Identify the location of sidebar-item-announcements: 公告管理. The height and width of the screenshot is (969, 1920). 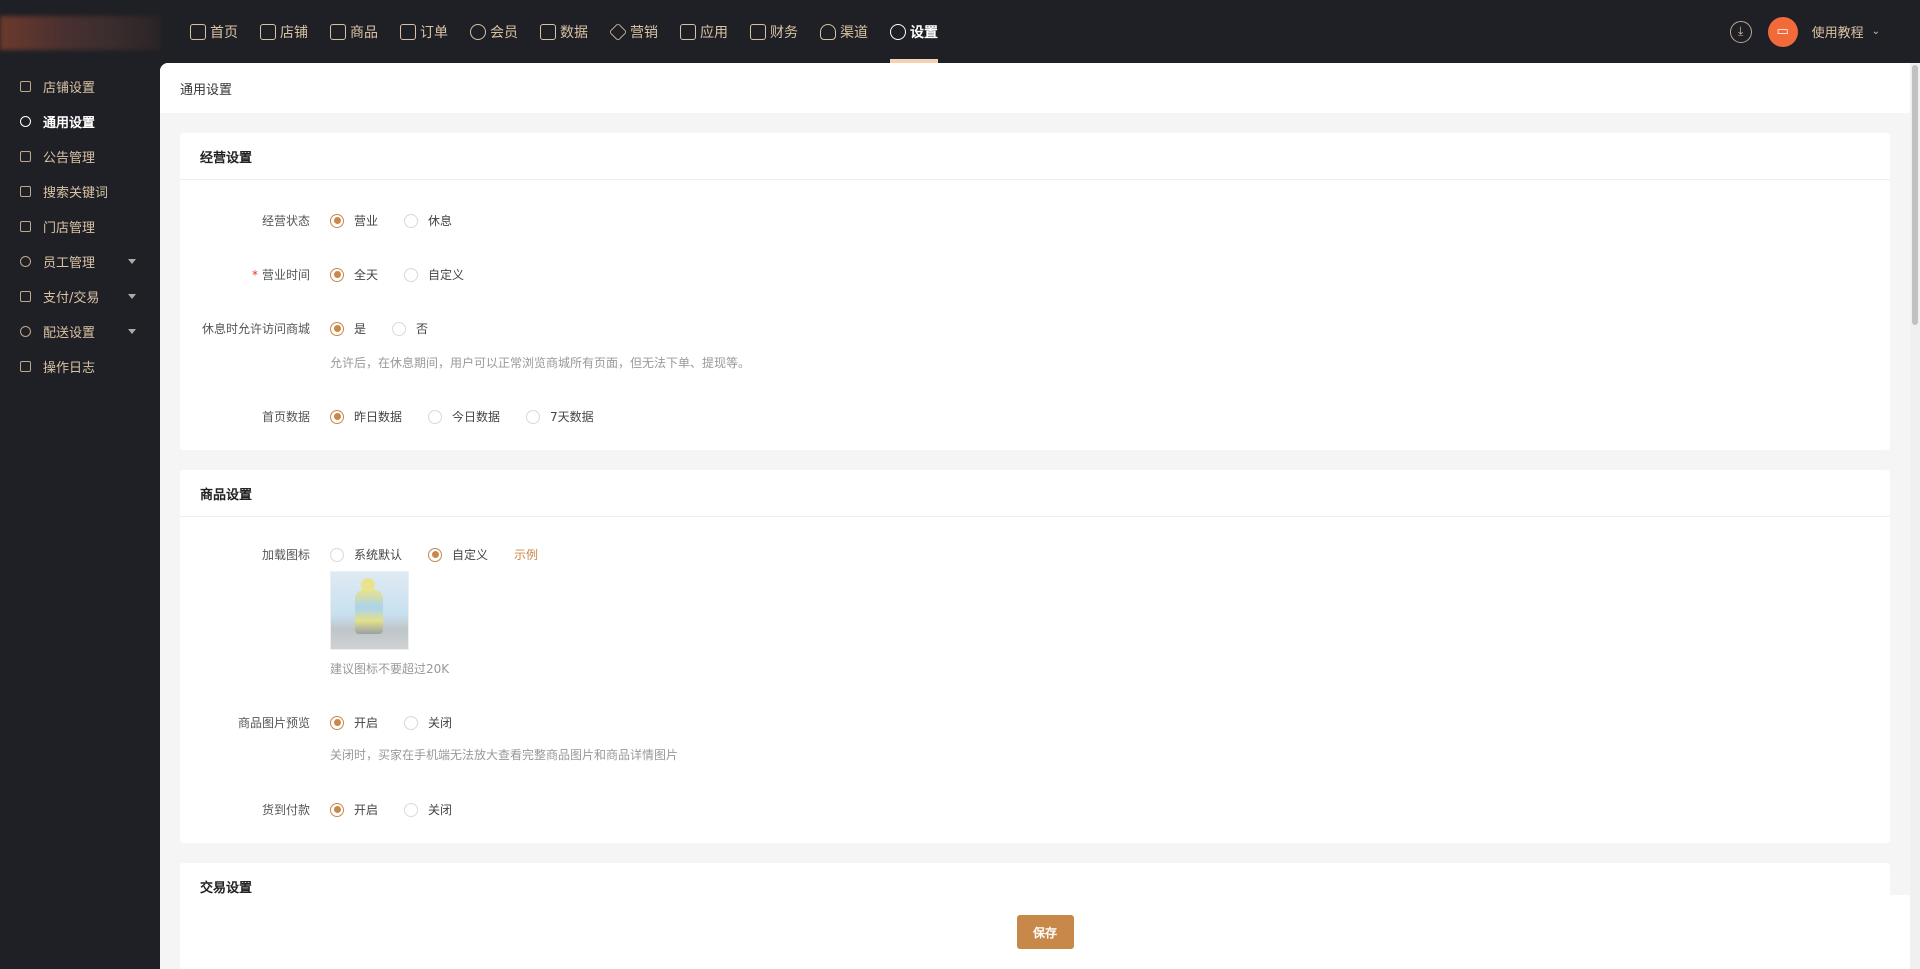
(80, 156).